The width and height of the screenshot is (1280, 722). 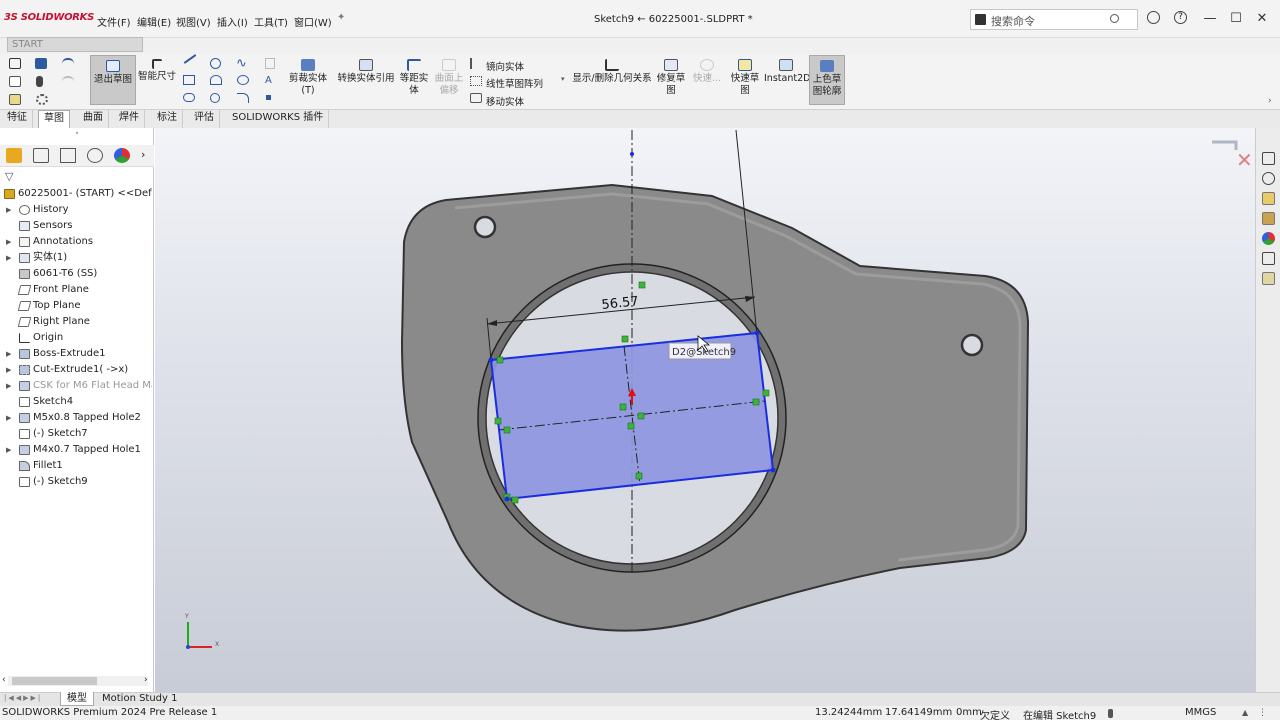 I want to click on tree-item: Sensors, so click(x=76, y=226).